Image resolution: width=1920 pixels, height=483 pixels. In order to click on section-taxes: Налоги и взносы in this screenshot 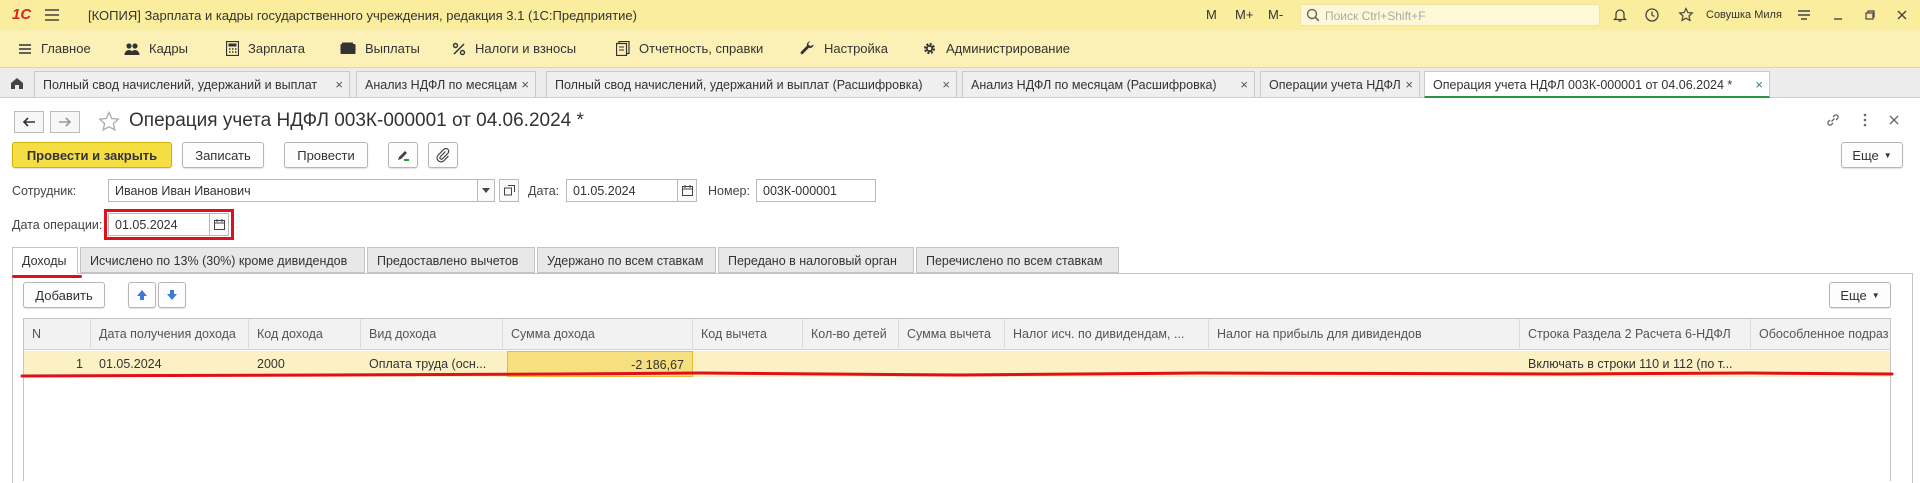, I will do `click(514, 48)`.